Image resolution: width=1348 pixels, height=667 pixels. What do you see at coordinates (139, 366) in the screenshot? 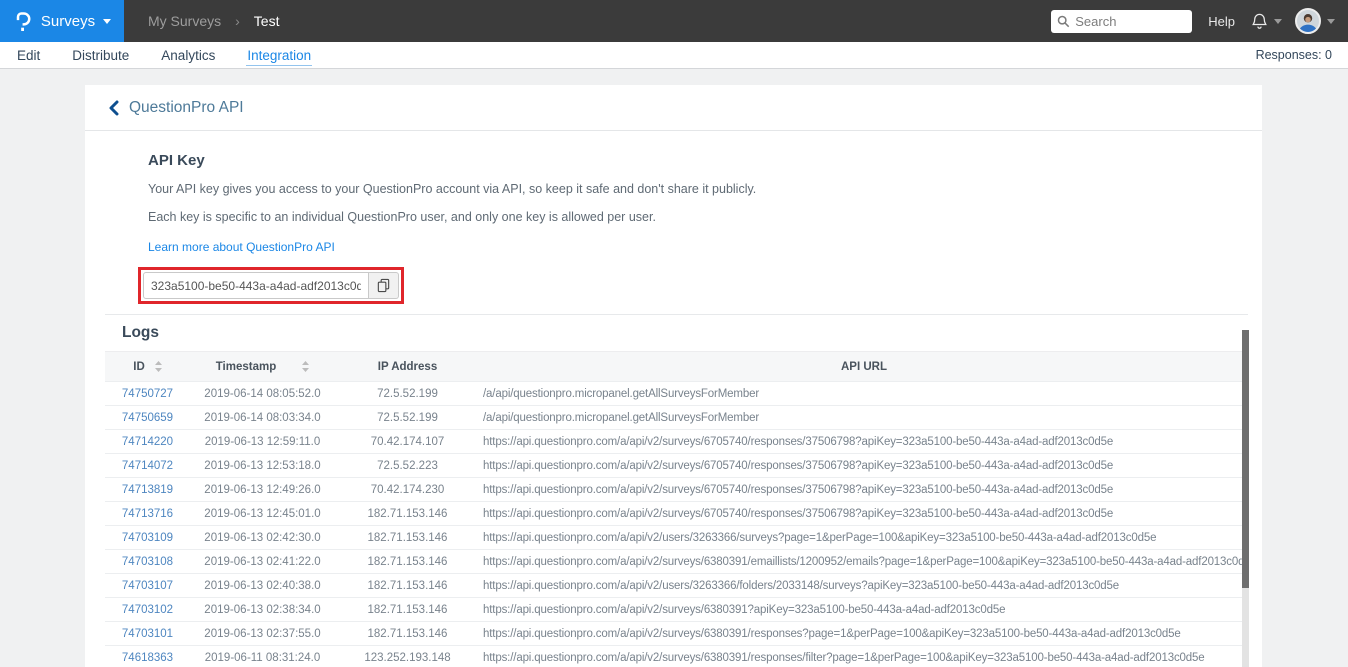
I see `column-label: ID` at bounding box center [139, 366].